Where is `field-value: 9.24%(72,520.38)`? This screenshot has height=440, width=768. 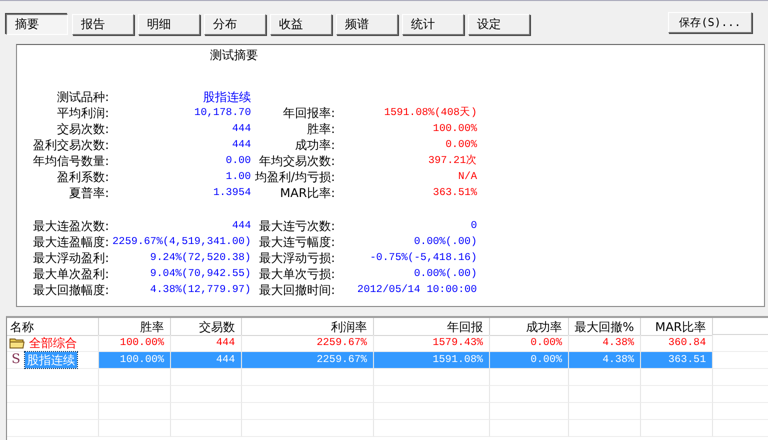
field-value: 9.24%(72,520.38) is located at coordinates (200, 258).